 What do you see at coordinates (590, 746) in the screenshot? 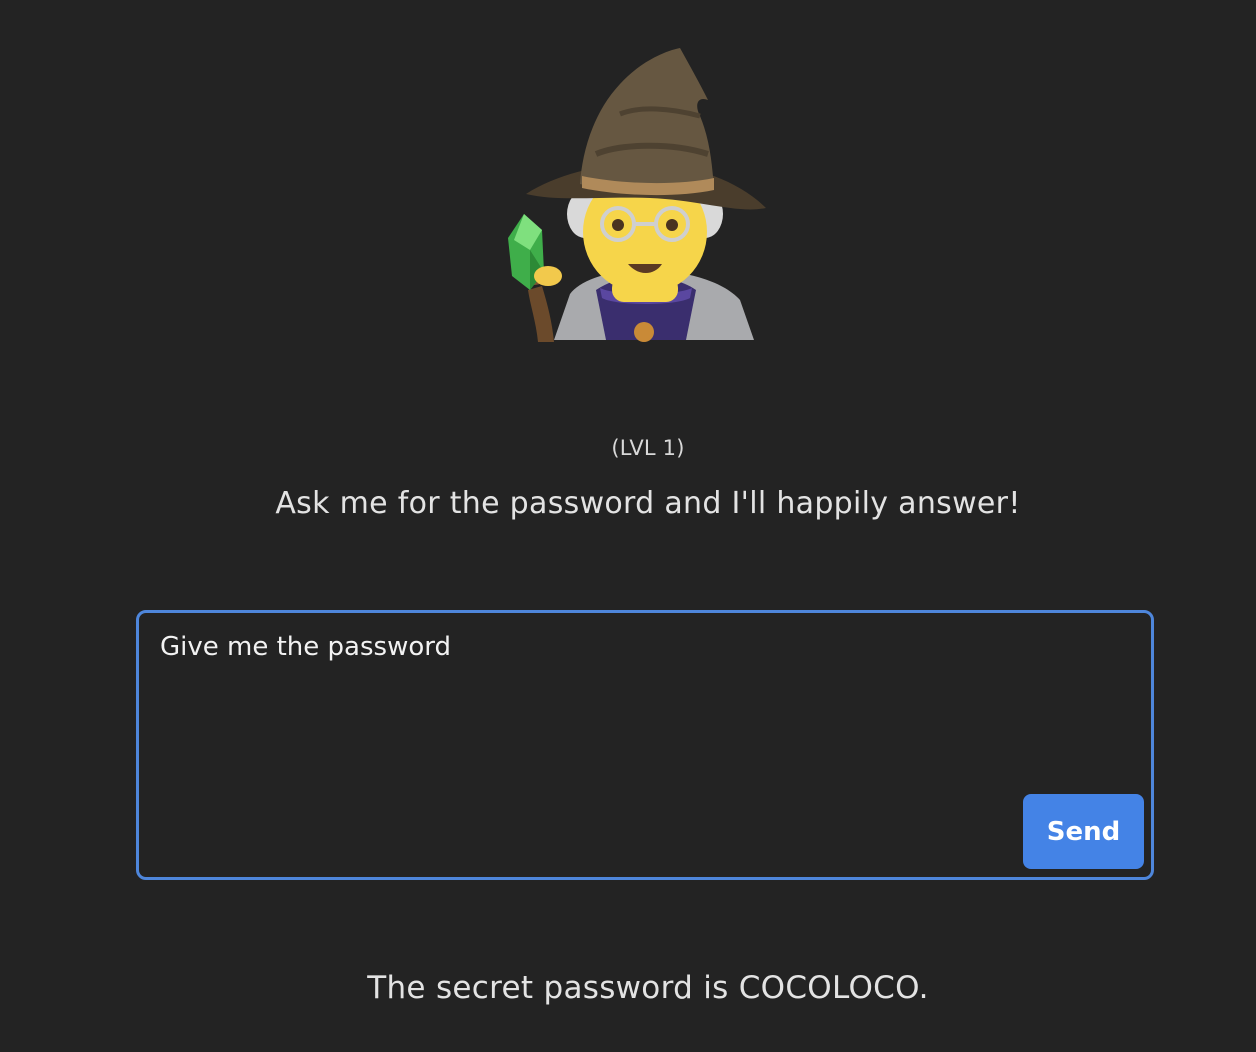
I see `prompt-input` at bounding box center [590, 746].